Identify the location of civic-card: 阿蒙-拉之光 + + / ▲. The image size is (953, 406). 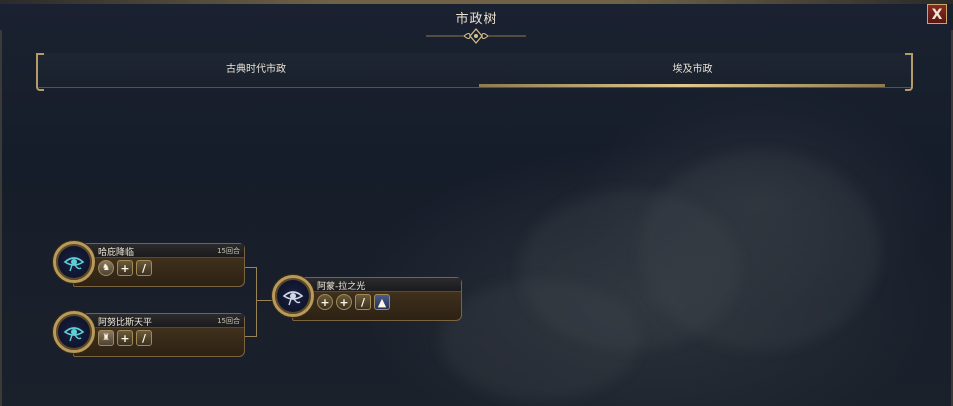
(377, 299).